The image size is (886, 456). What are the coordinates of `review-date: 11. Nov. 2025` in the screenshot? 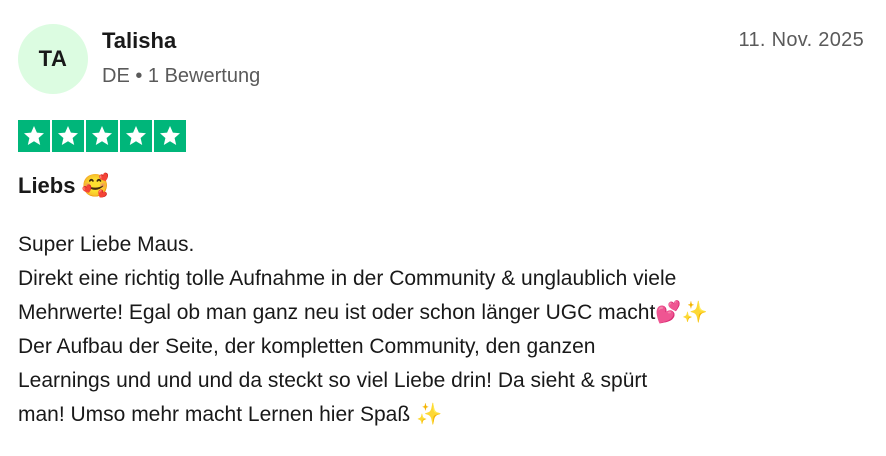 It's located at (801, 40).